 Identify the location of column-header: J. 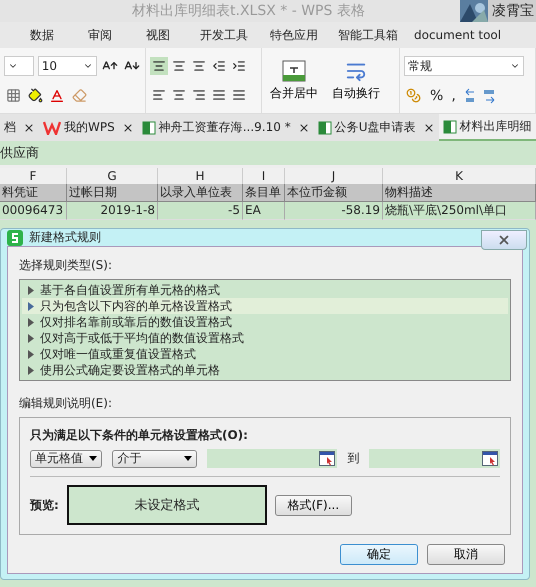
(334, 176).